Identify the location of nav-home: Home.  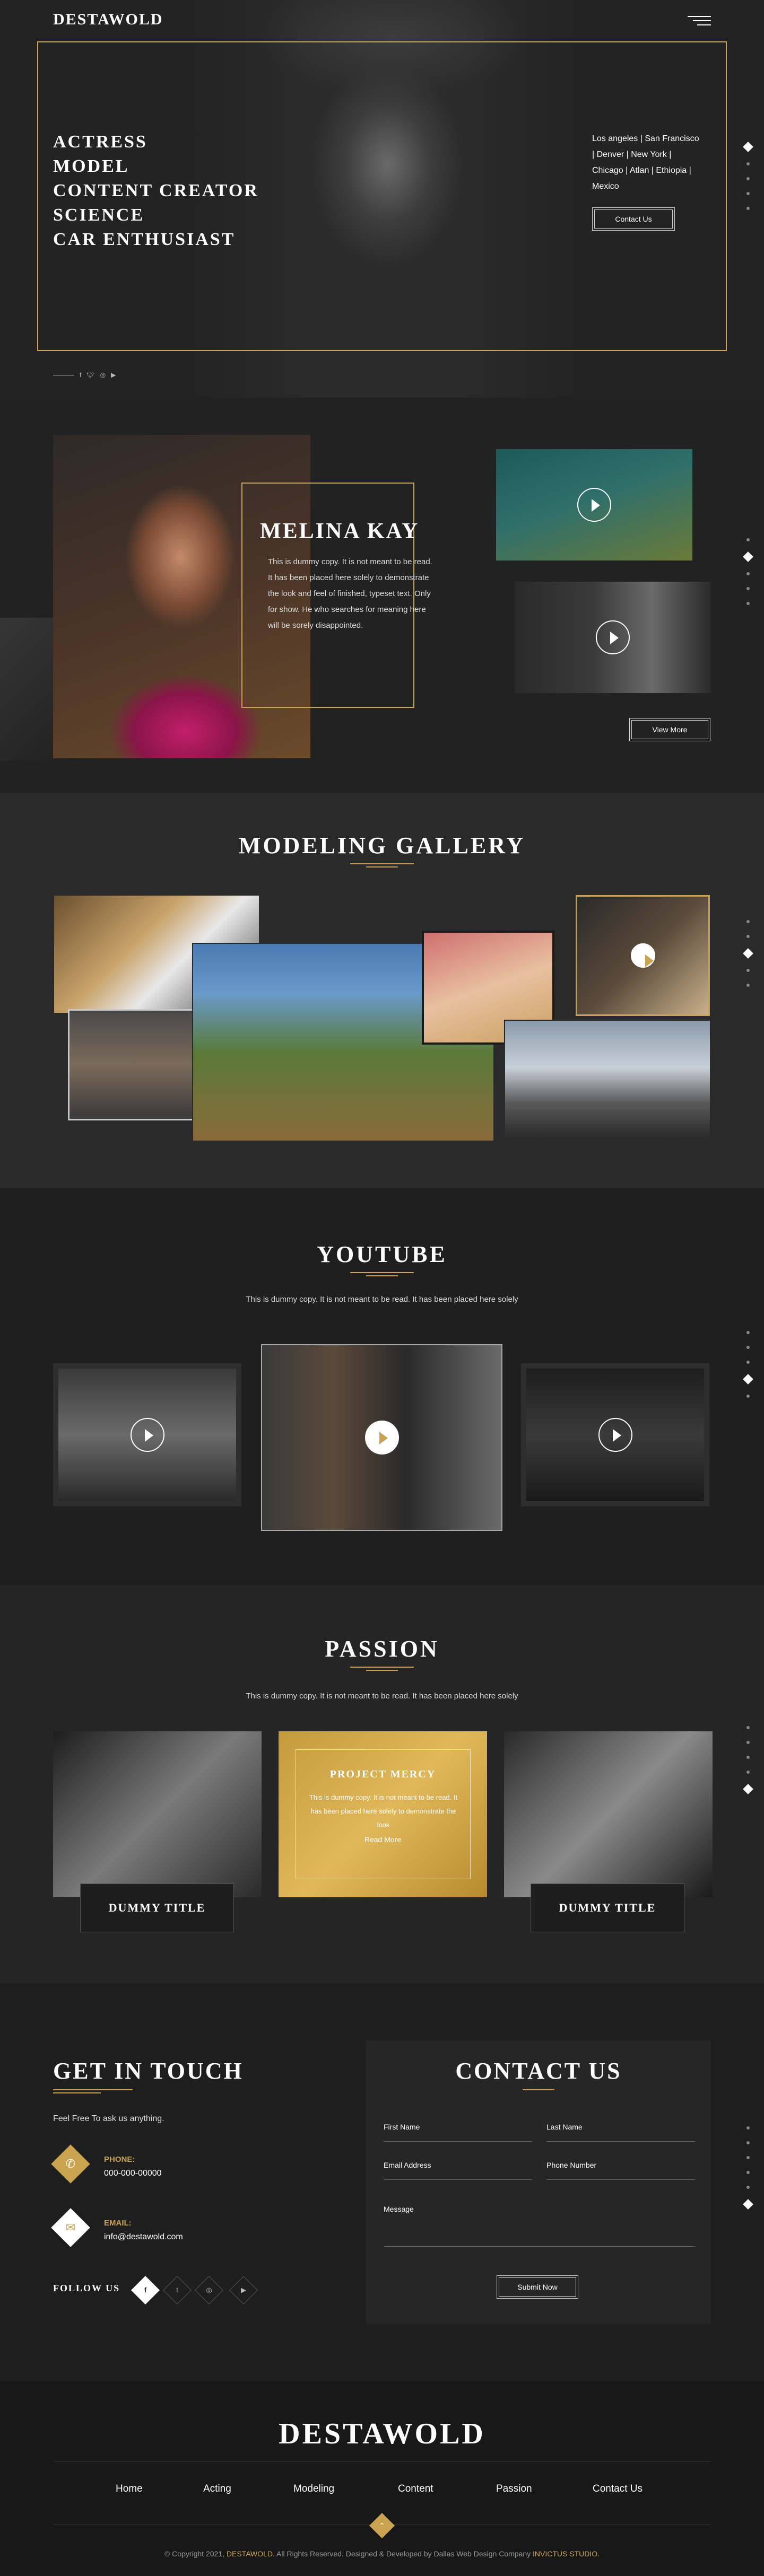
(129, 2489).